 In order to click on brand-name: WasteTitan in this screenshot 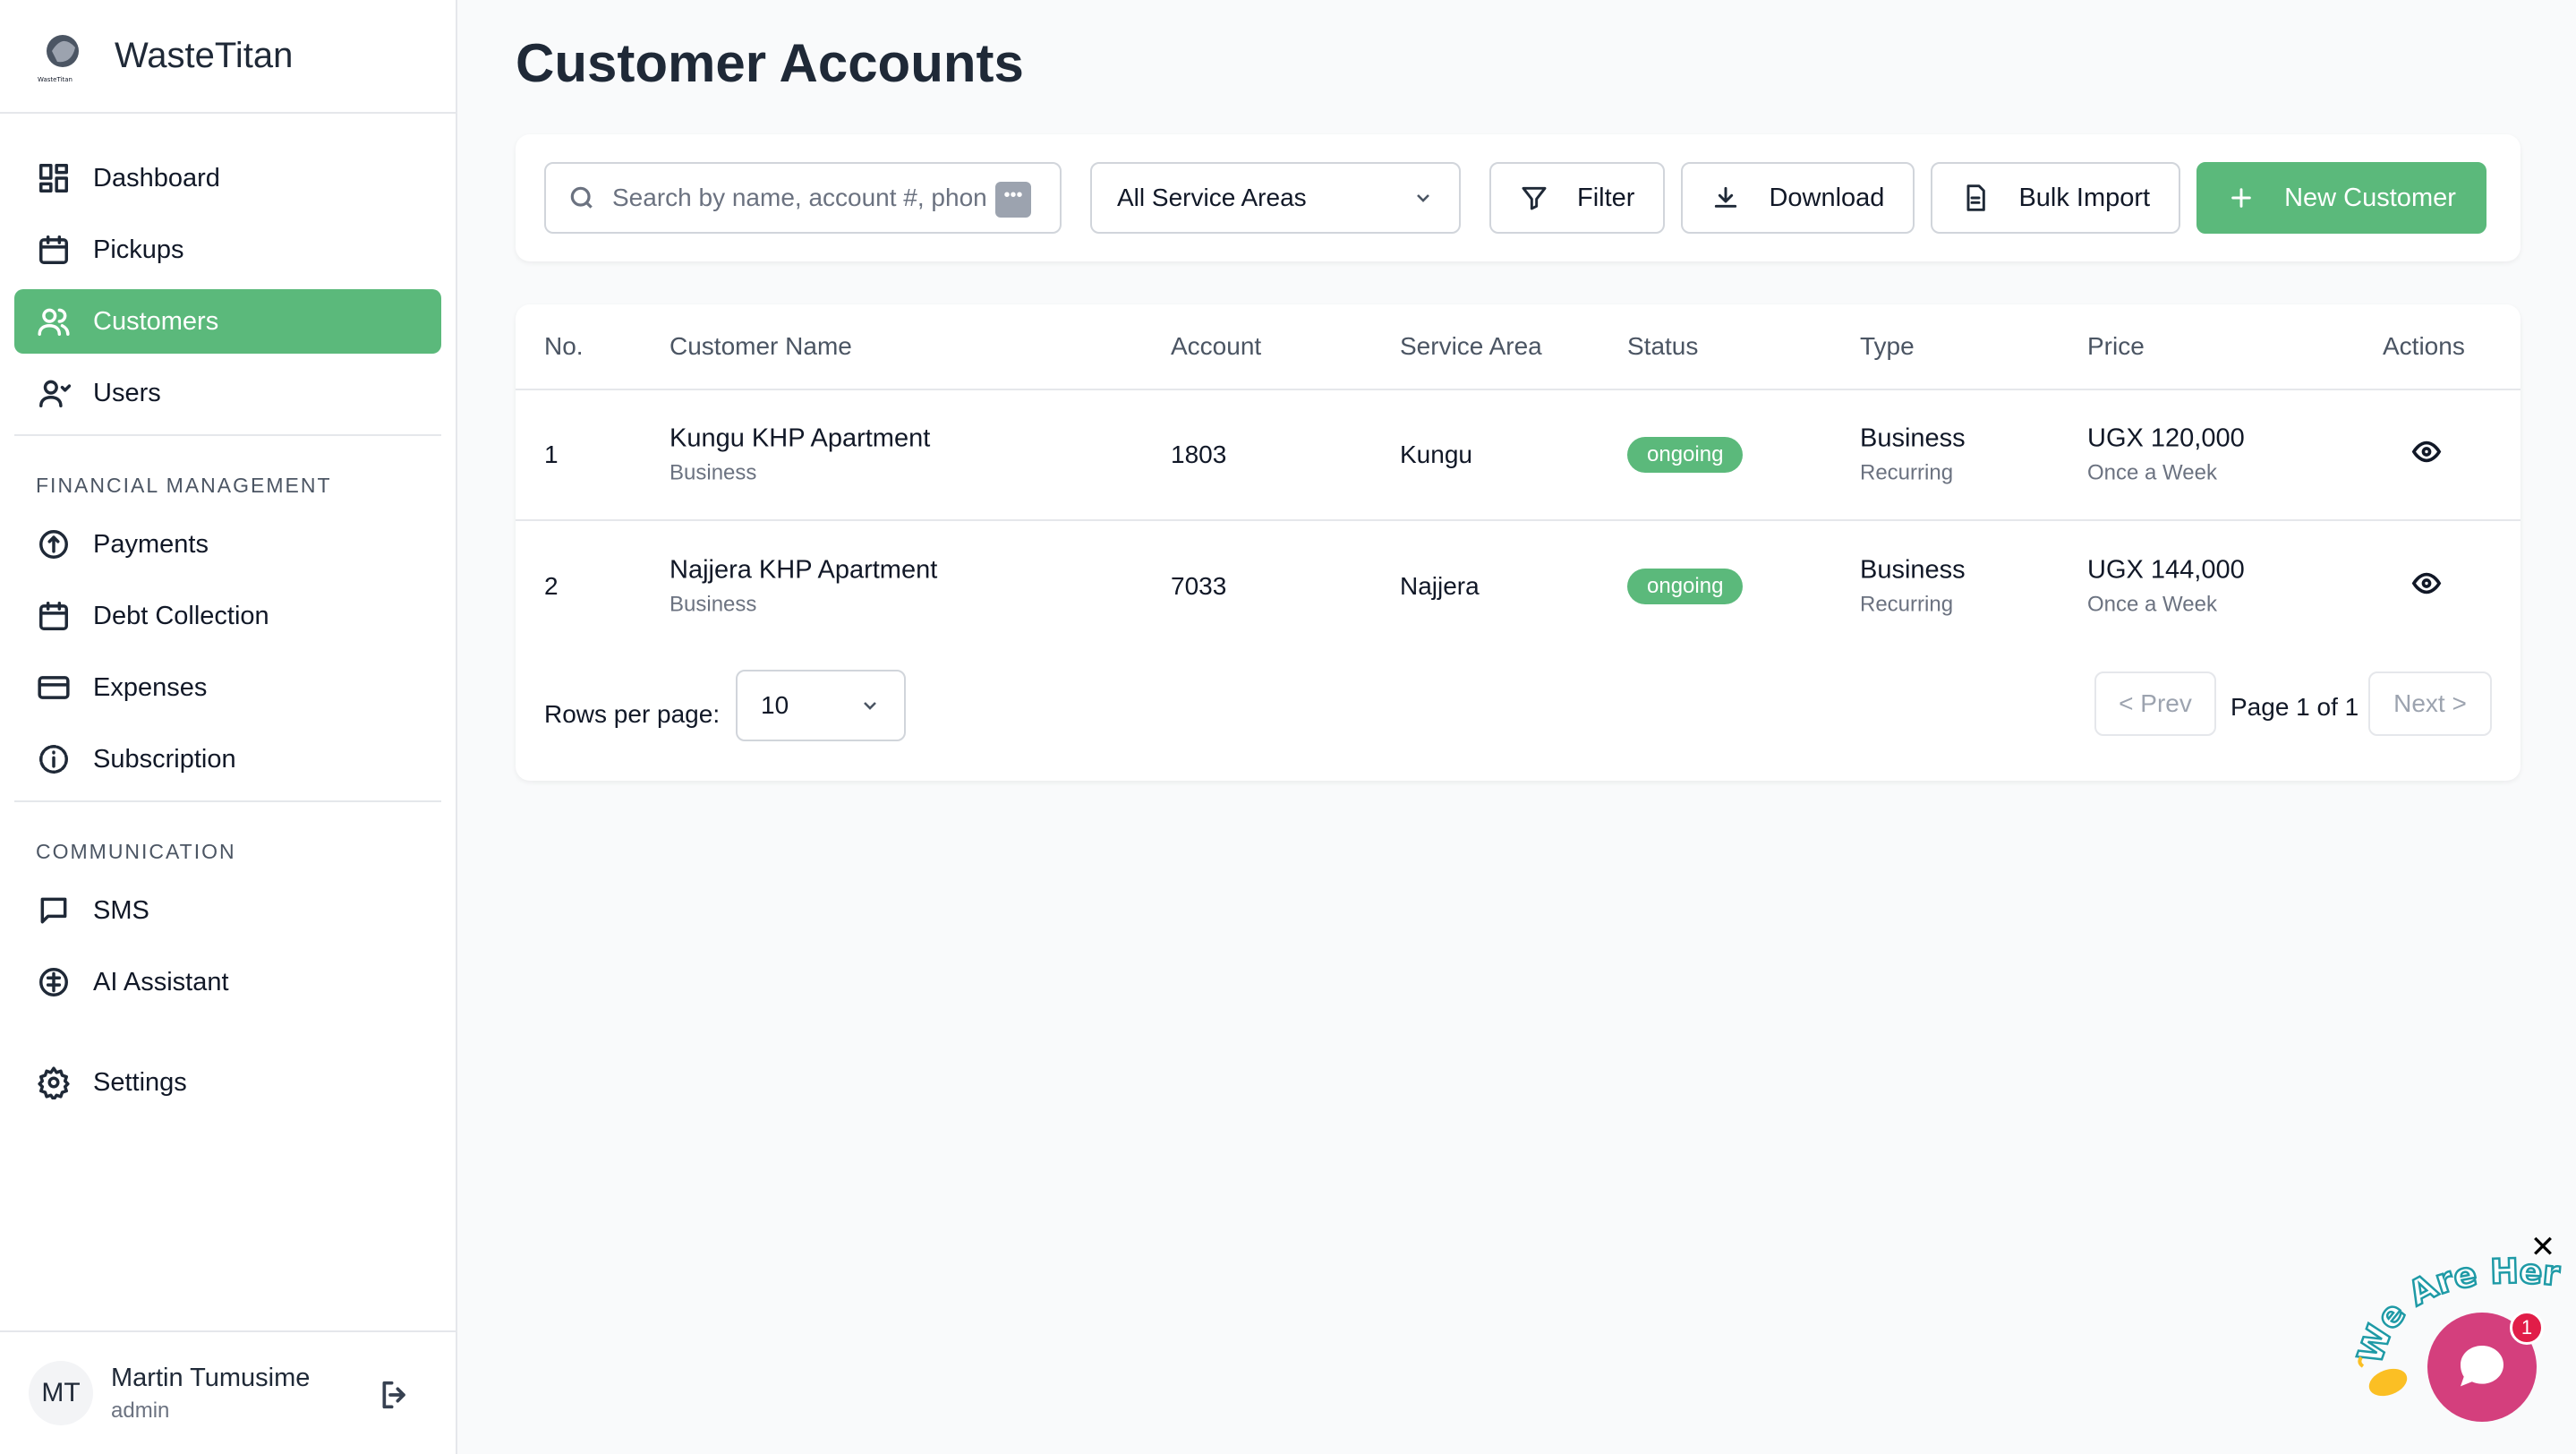, I will do `click(204, 55)`.